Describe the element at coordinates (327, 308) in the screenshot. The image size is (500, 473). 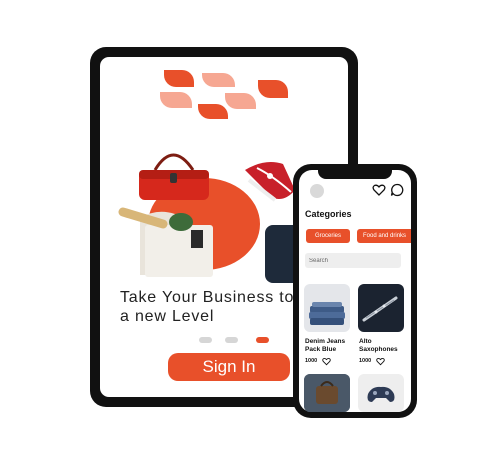
I see `product-image-denim-jeans` at that location.